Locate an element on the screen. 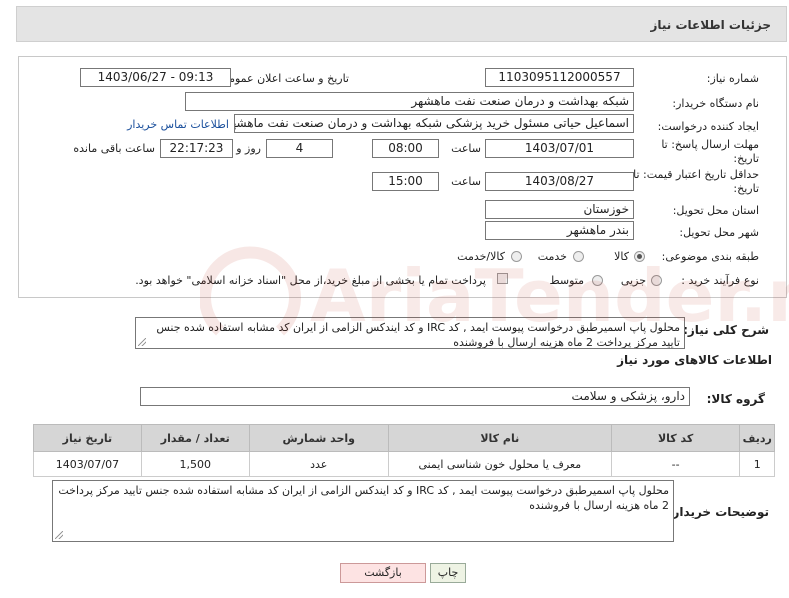 Image resolution: width=789 pixels, height=598 pixels. category-goods-service-label: کالا/خدمت is located at coordinates (481, 256).